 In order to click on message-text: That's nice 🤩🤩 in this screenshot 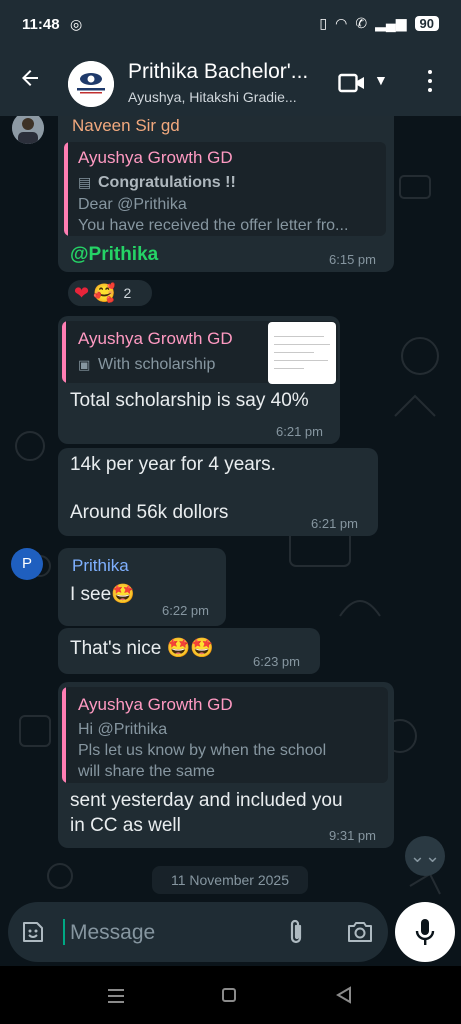, I will do `click(142, 648)`.